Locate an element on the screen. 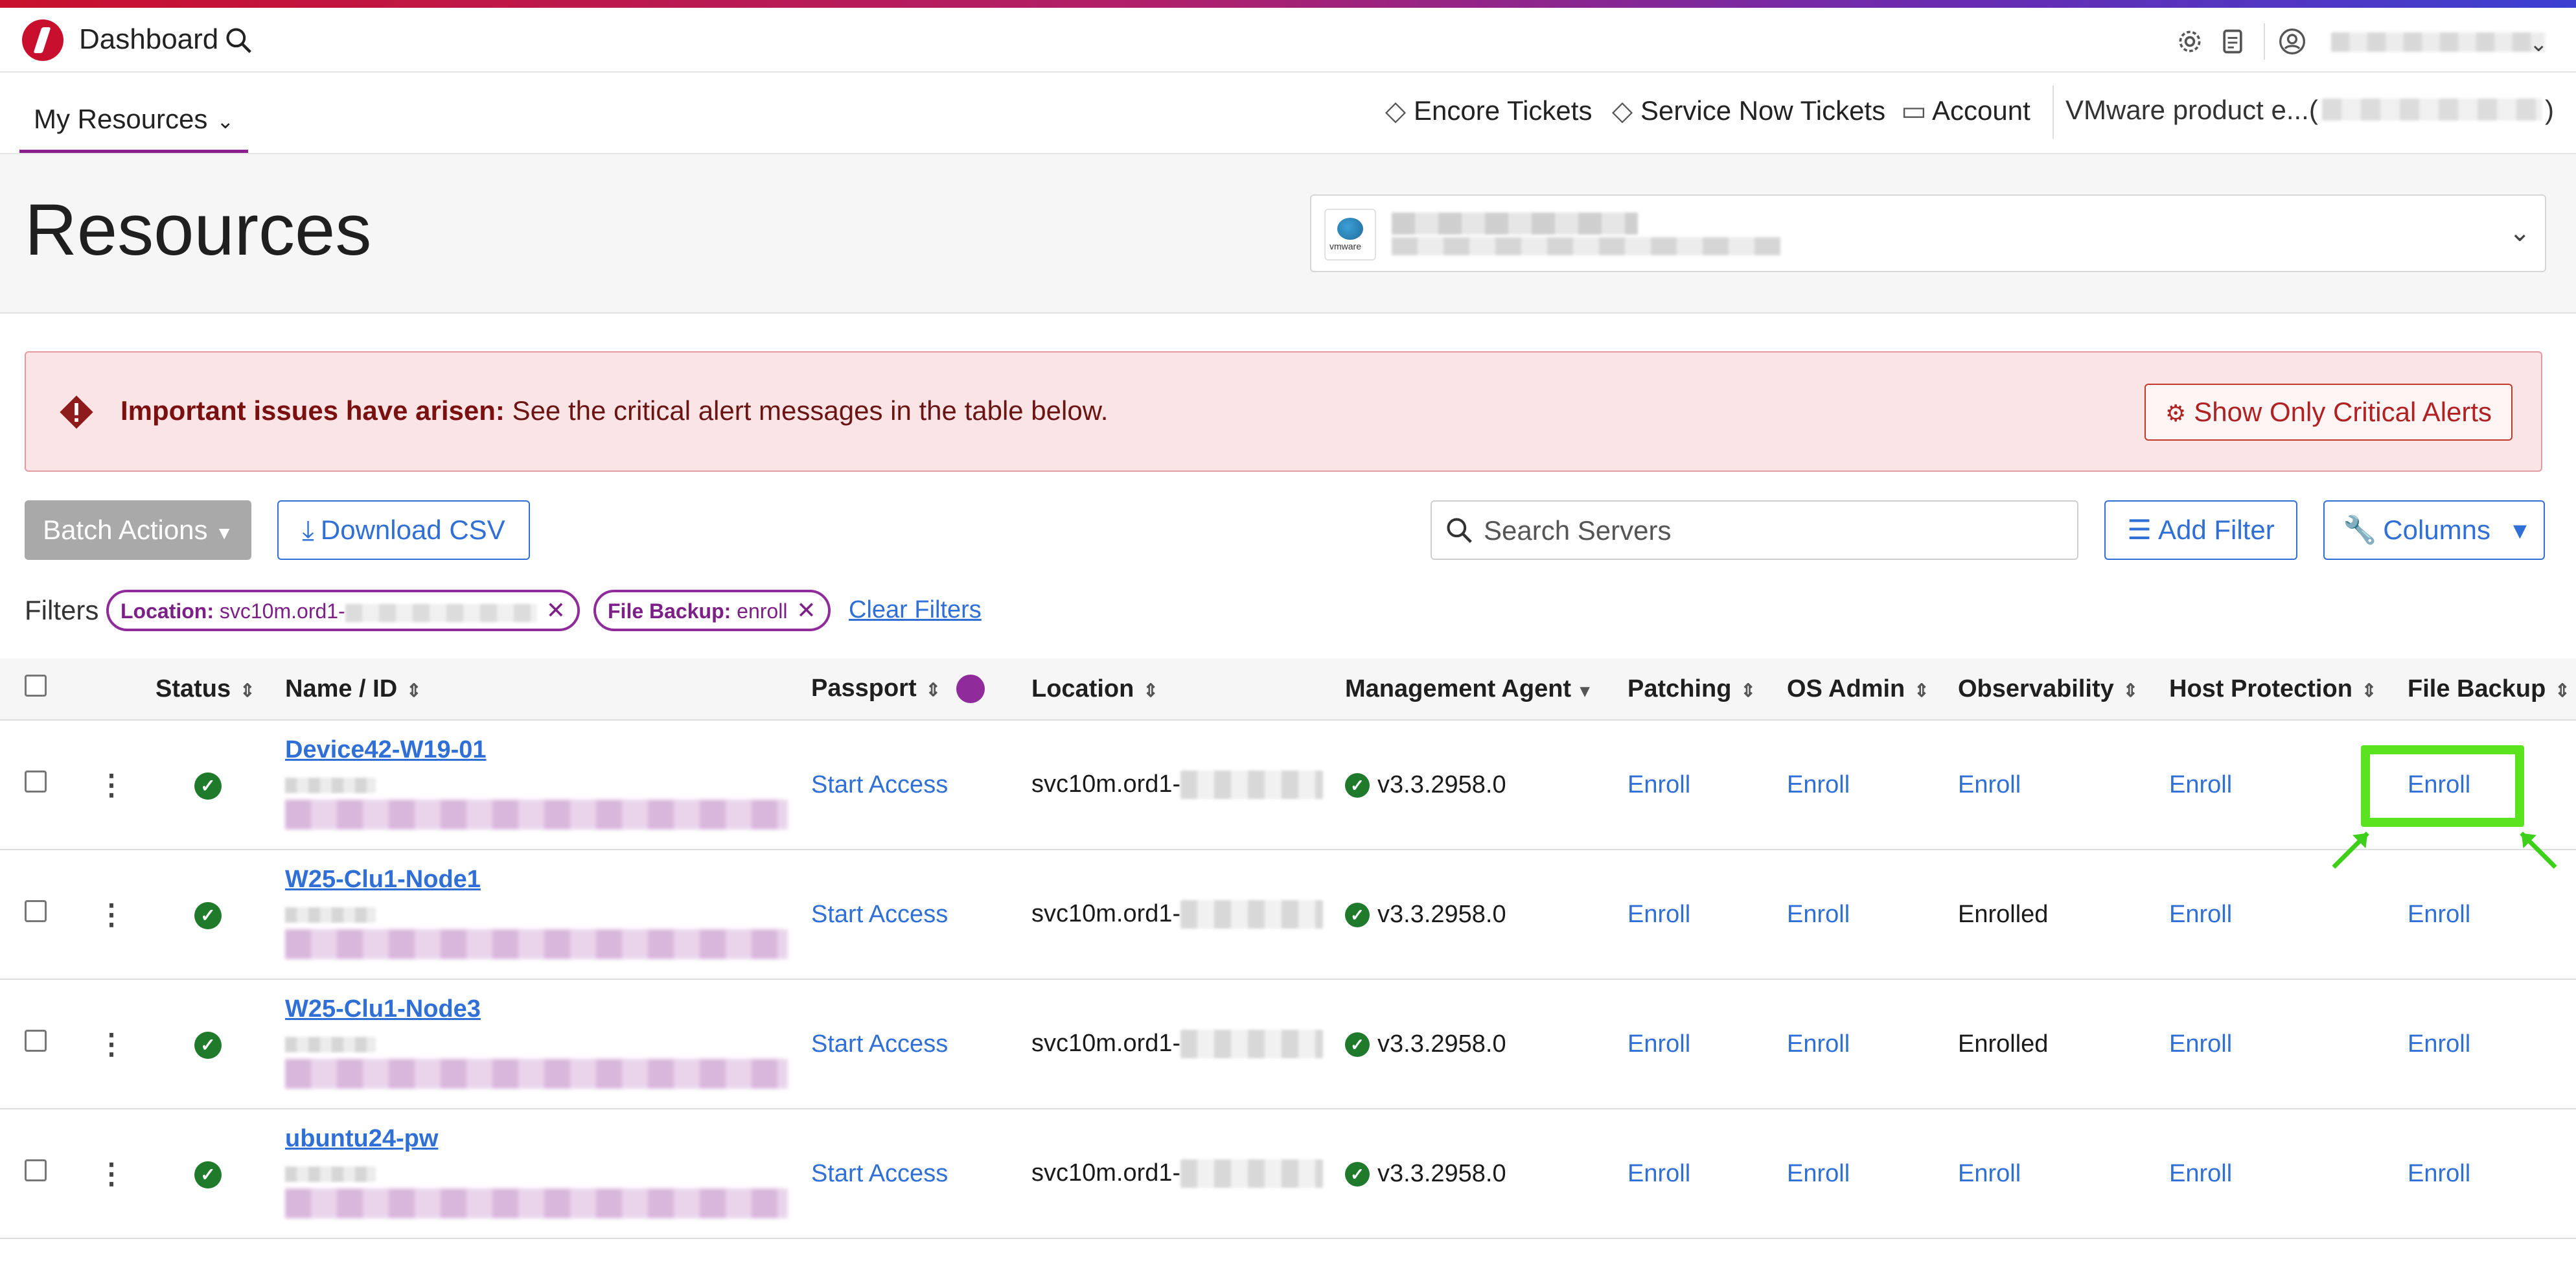 Image resolution: width=2576 pixels, height=1287 pixels. header-label: Location is located at coordinates (1082, 688).